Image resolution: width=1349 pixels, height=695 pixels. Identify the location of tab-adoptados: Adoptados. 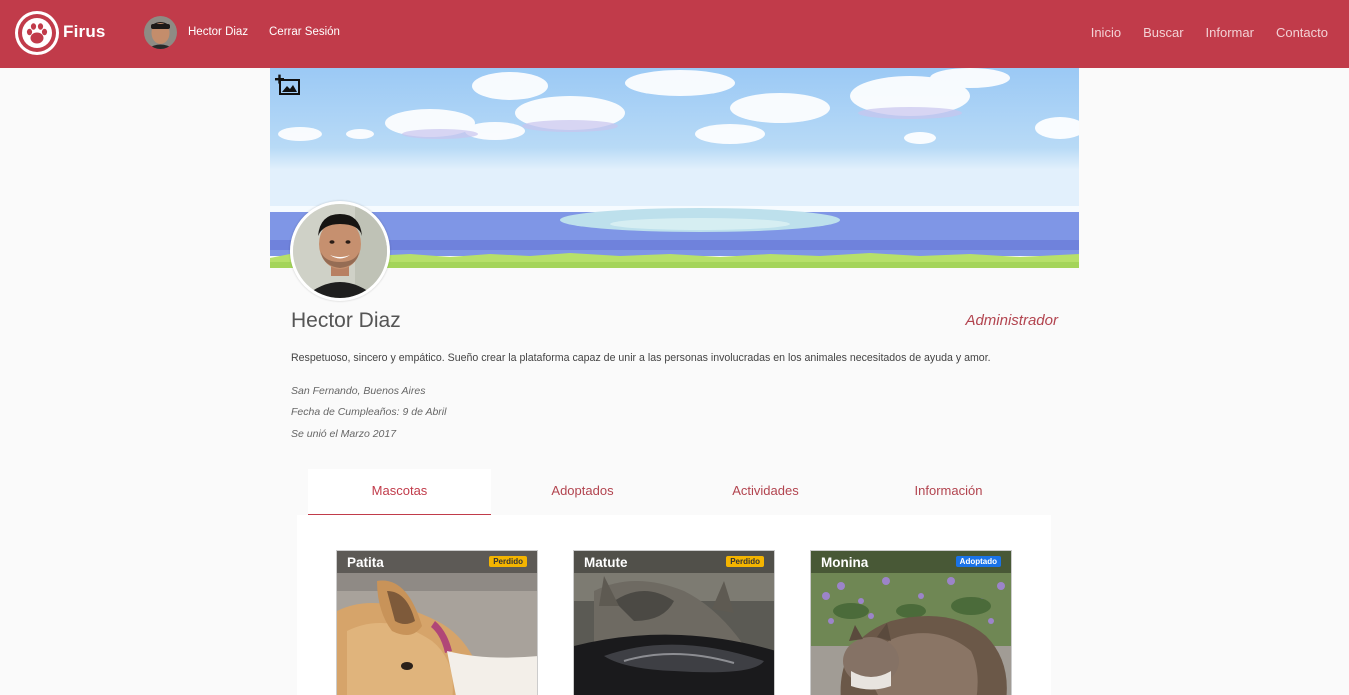
(582, 492).